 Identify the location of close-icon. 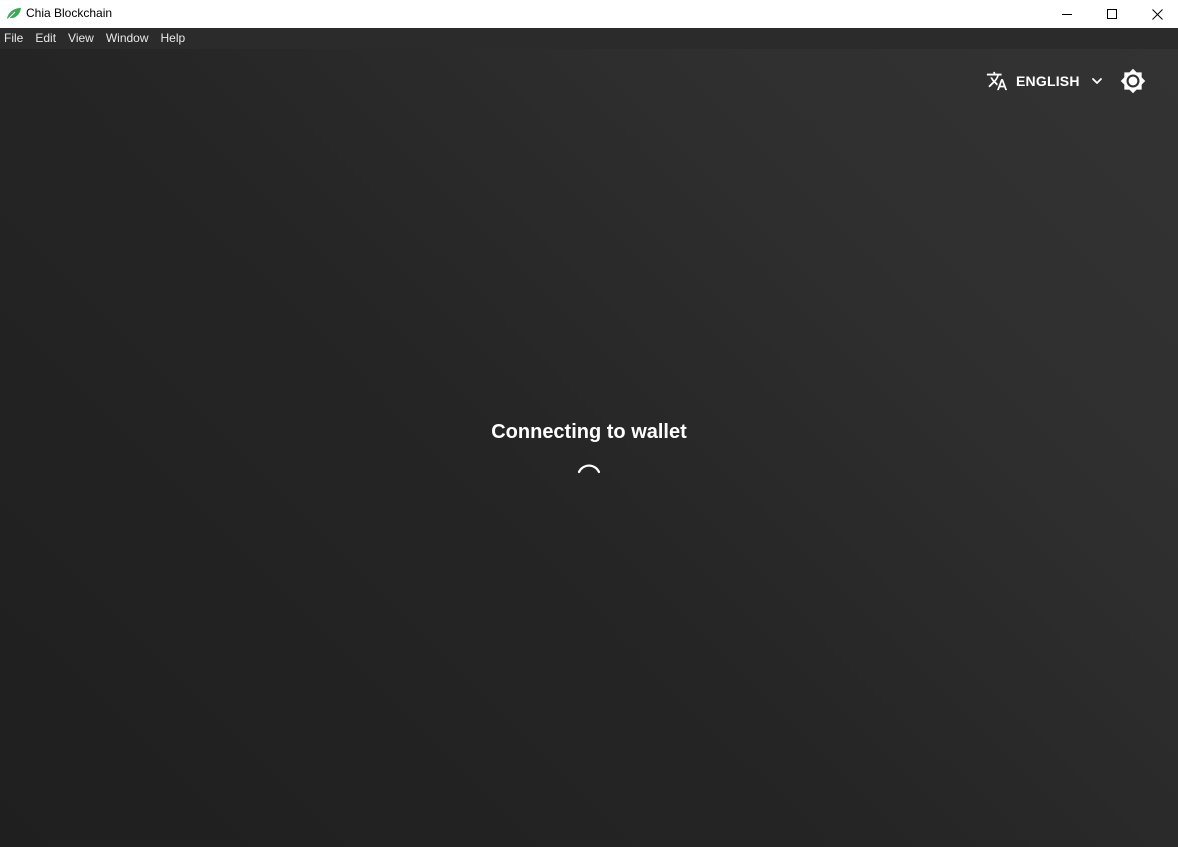
(1157, 14).